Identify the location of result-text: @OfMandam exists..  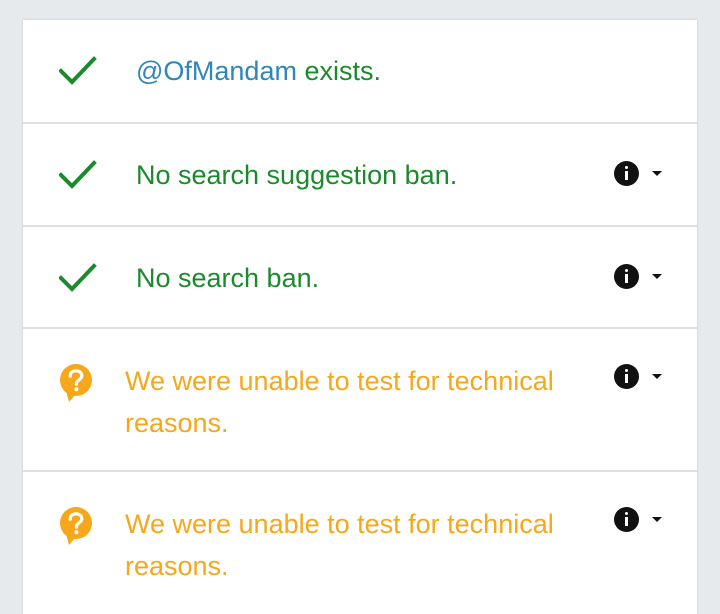
(258, 71).